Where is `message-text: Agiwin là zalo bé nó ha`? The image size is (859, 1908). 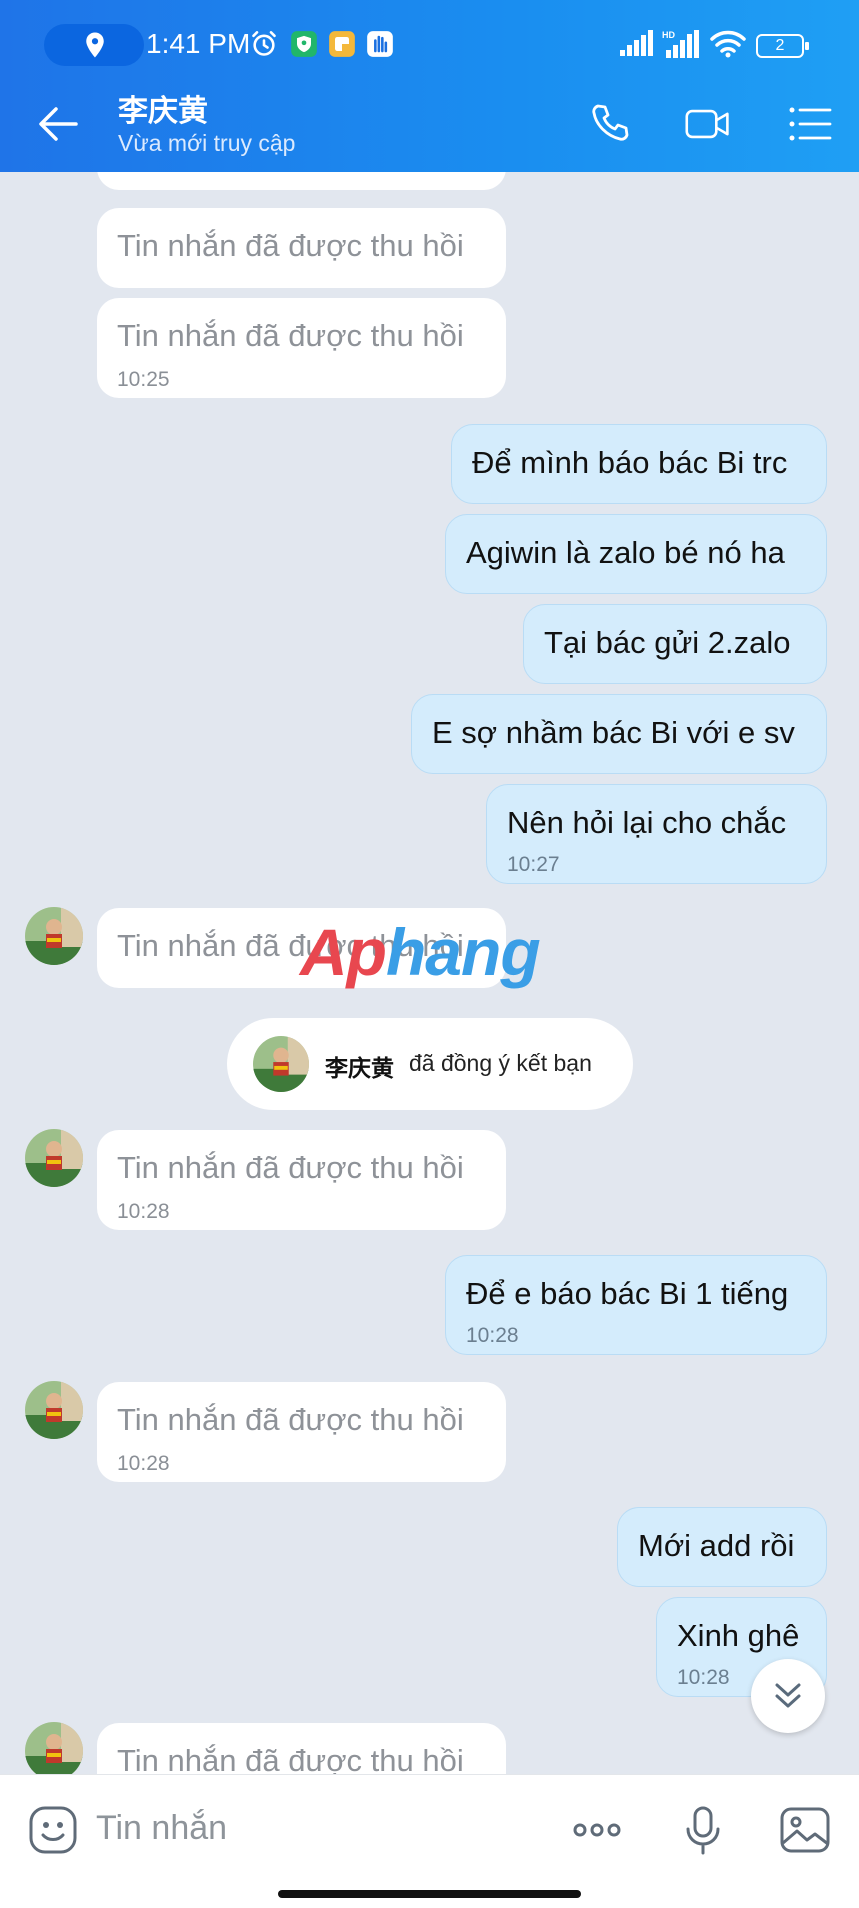 message-text: Agiwin là zalo bé nó ha is located at coordinates (625, 552).